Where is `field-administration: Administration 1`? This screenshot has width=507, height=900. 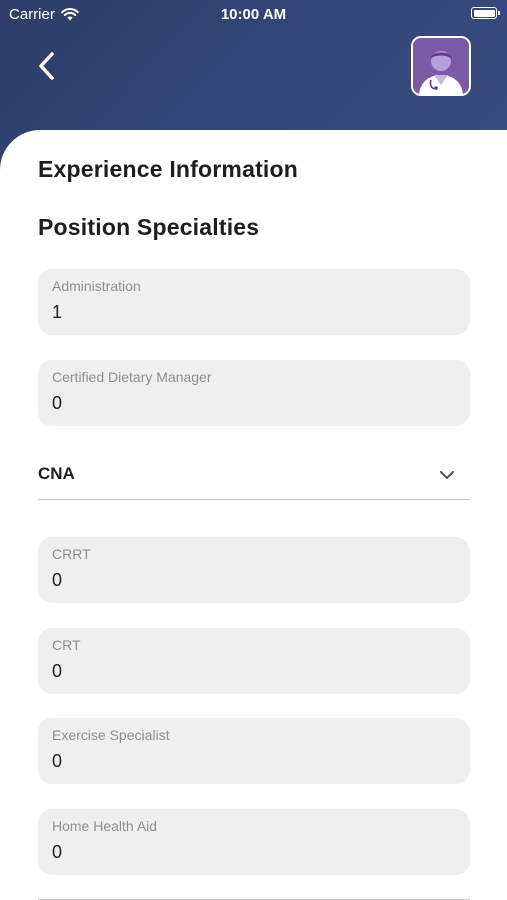
field-administration: Administration 1 is located at coordinates (254, 302).